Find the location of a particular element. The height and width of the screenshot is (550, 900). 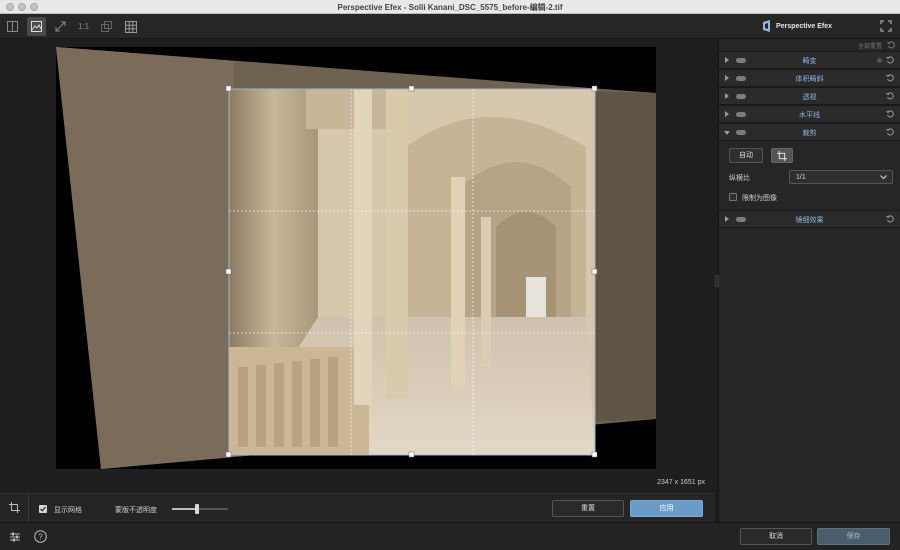

checkmark-icon is located at coordinates (43, 509).